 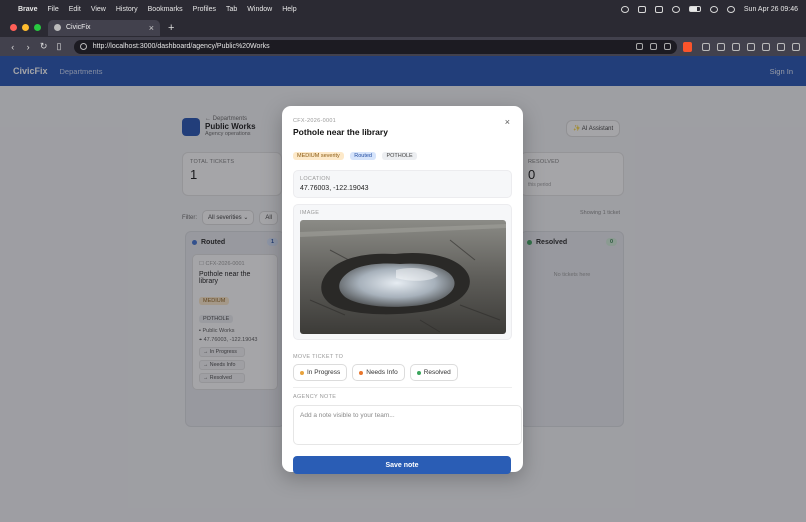 I want to click on image-box: IMAGE, so click(x=402, y=272).